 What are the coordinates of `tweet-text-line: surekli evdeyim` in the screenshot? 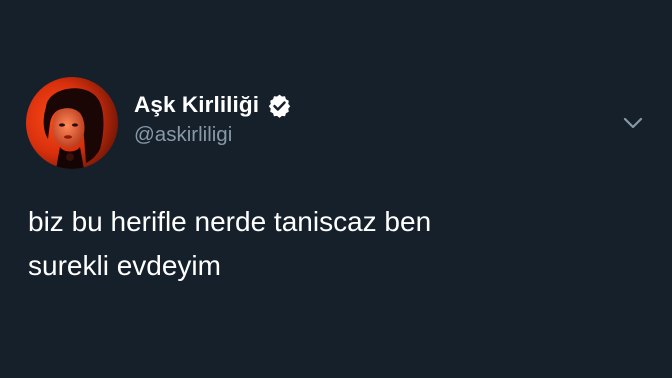 It's located at (124, 265).